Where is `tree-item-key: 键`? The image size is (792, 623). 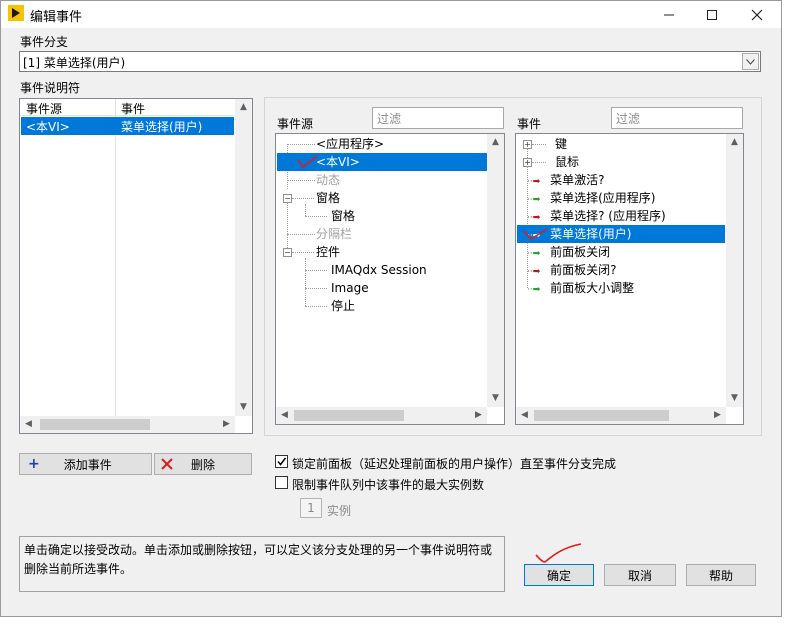
tree-item-key: 键 is located at coordinates (561, 144).